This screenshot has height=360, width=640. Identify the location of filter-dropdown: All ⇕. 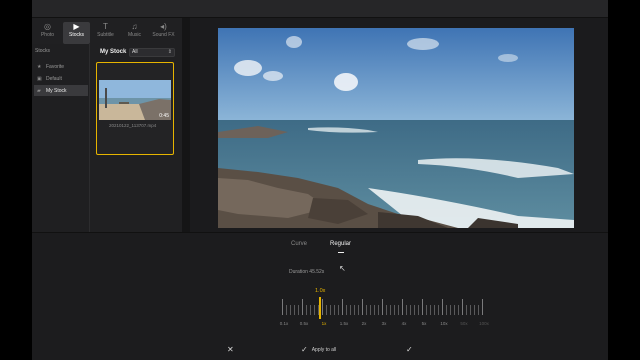
(152, 52).